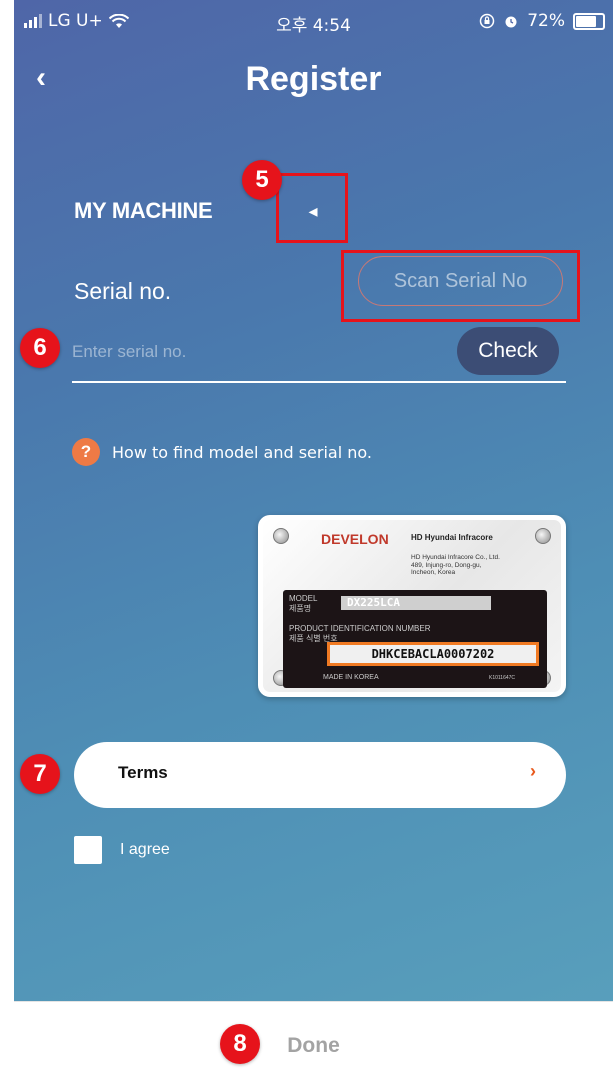  What do you see at coordinates (303, 598) in the screenshot?
I see `plate-model-label-en: MODEL` at bounding box center [303, 598].